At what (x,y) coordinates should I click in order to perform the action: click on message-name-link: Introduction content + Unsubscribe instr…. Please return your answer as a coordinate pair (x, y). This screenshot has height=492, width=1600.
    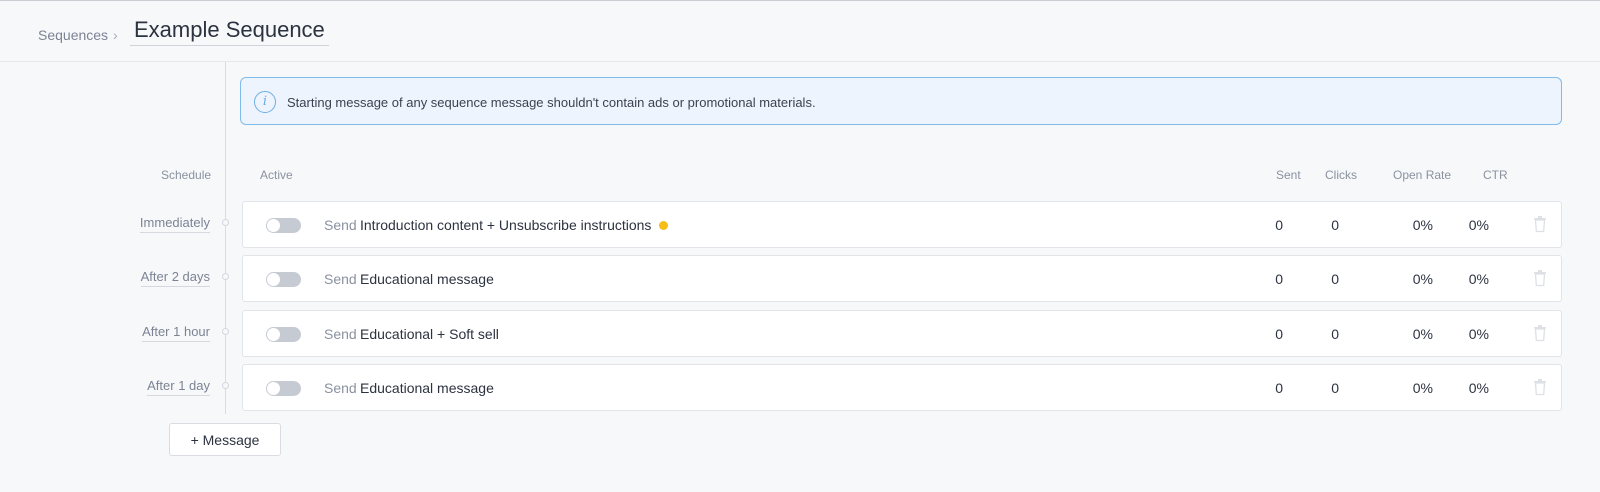
    Looking at the image, I should click on (514, 225).